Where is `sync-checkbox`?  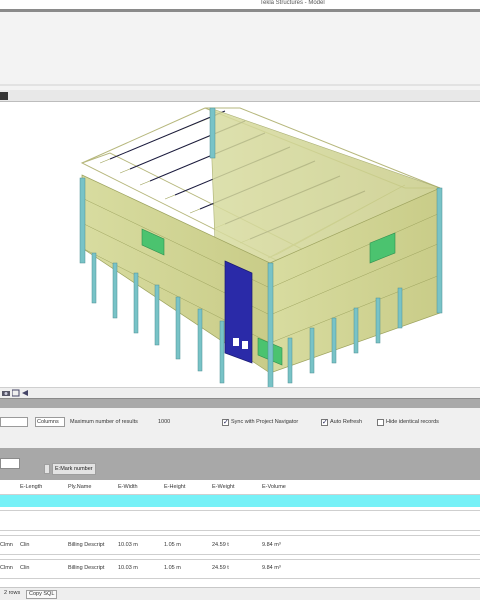 sync-checkbox is located at coordinates (225, 422).